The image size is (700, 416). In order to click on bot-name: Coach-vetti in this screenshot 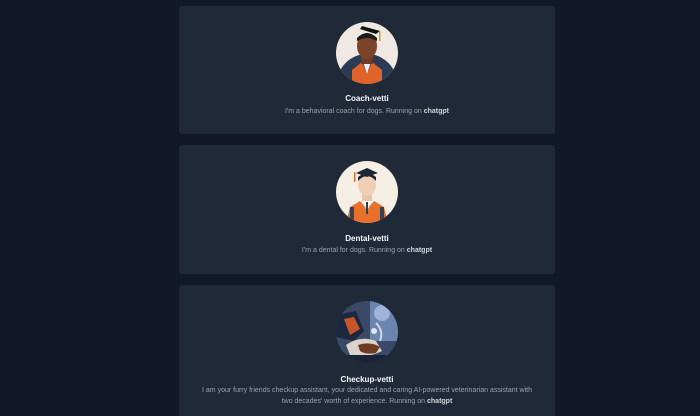, I will do `click(367, 98)`.